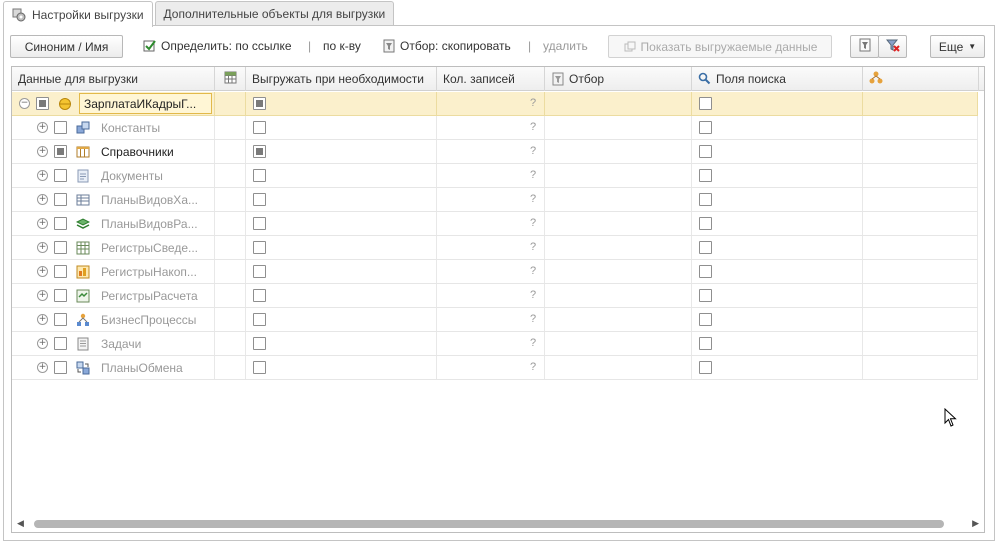 Image resolution: width=997 pixels, height=545 pixels. I want to click on tree-row: + РегистрыРасчета?, so click(495, 296).